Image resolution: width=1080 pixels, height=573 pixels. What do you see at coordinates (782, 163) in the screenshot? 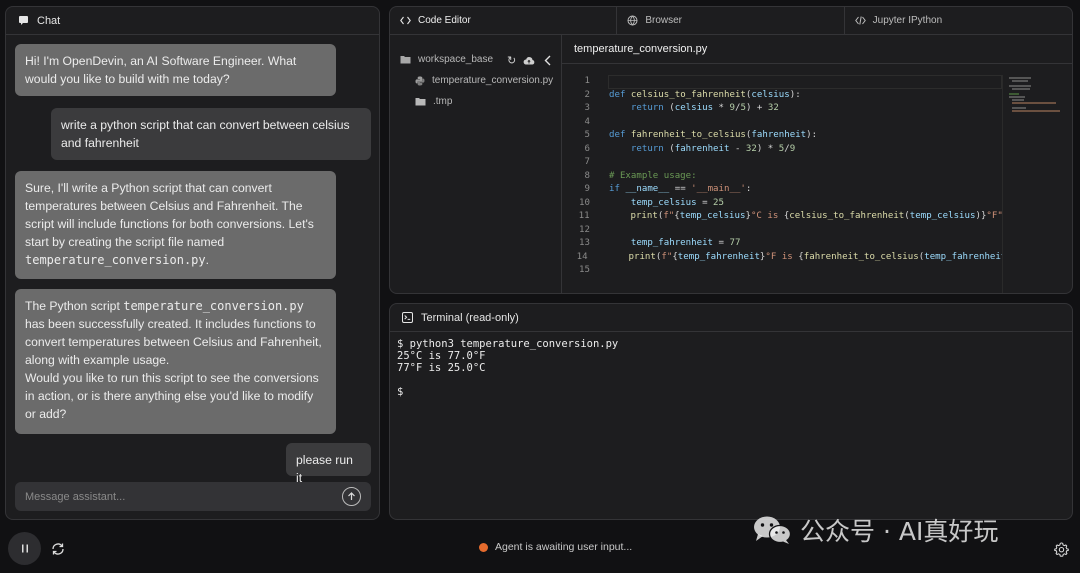
I see `code-line: 7` at bounding box center [782, 163].